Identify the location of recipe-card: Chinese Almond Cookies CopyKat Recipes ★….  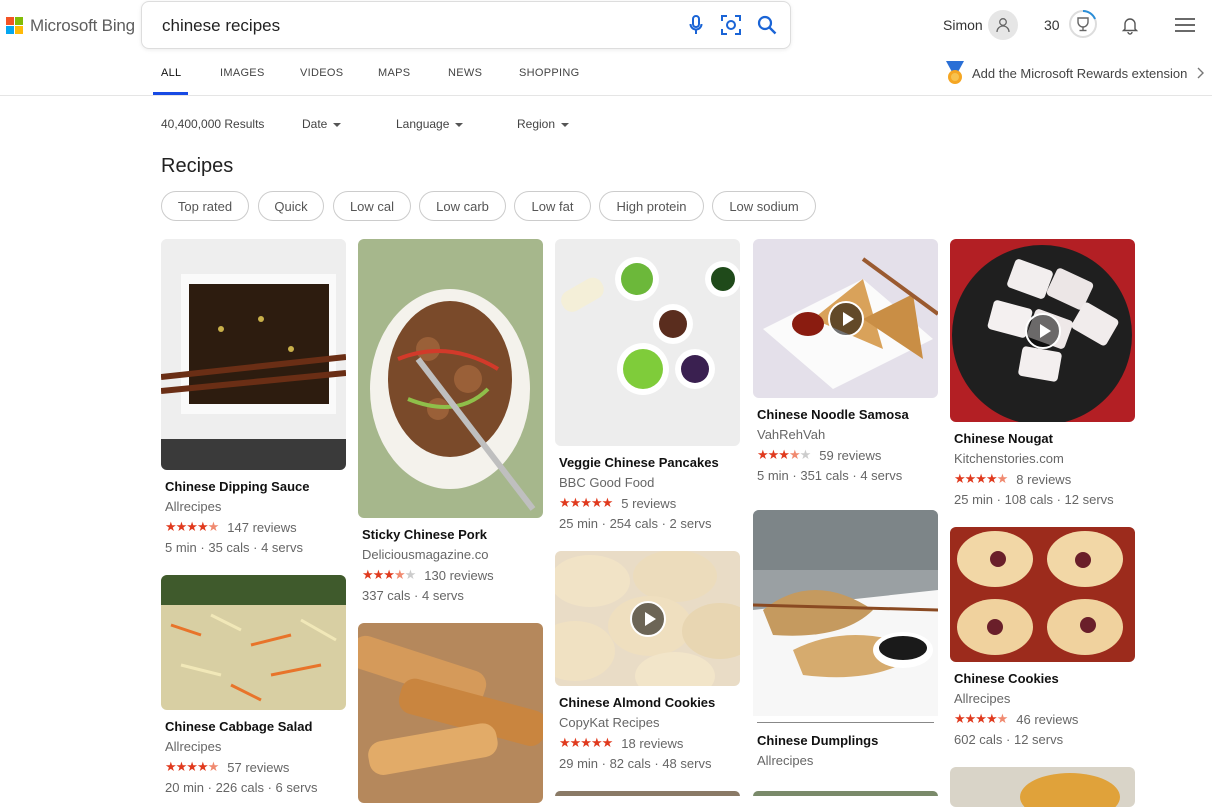
(647, 661).